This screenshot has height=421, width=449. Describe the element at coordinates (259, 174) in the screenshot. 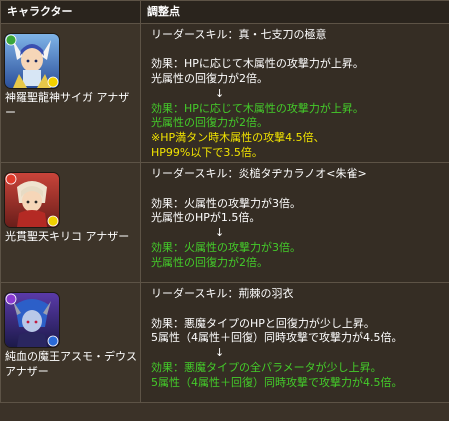

I see `leader-skill-name: リーダースキル：炎槌タヂカラノオ<朱雀>` at that location.